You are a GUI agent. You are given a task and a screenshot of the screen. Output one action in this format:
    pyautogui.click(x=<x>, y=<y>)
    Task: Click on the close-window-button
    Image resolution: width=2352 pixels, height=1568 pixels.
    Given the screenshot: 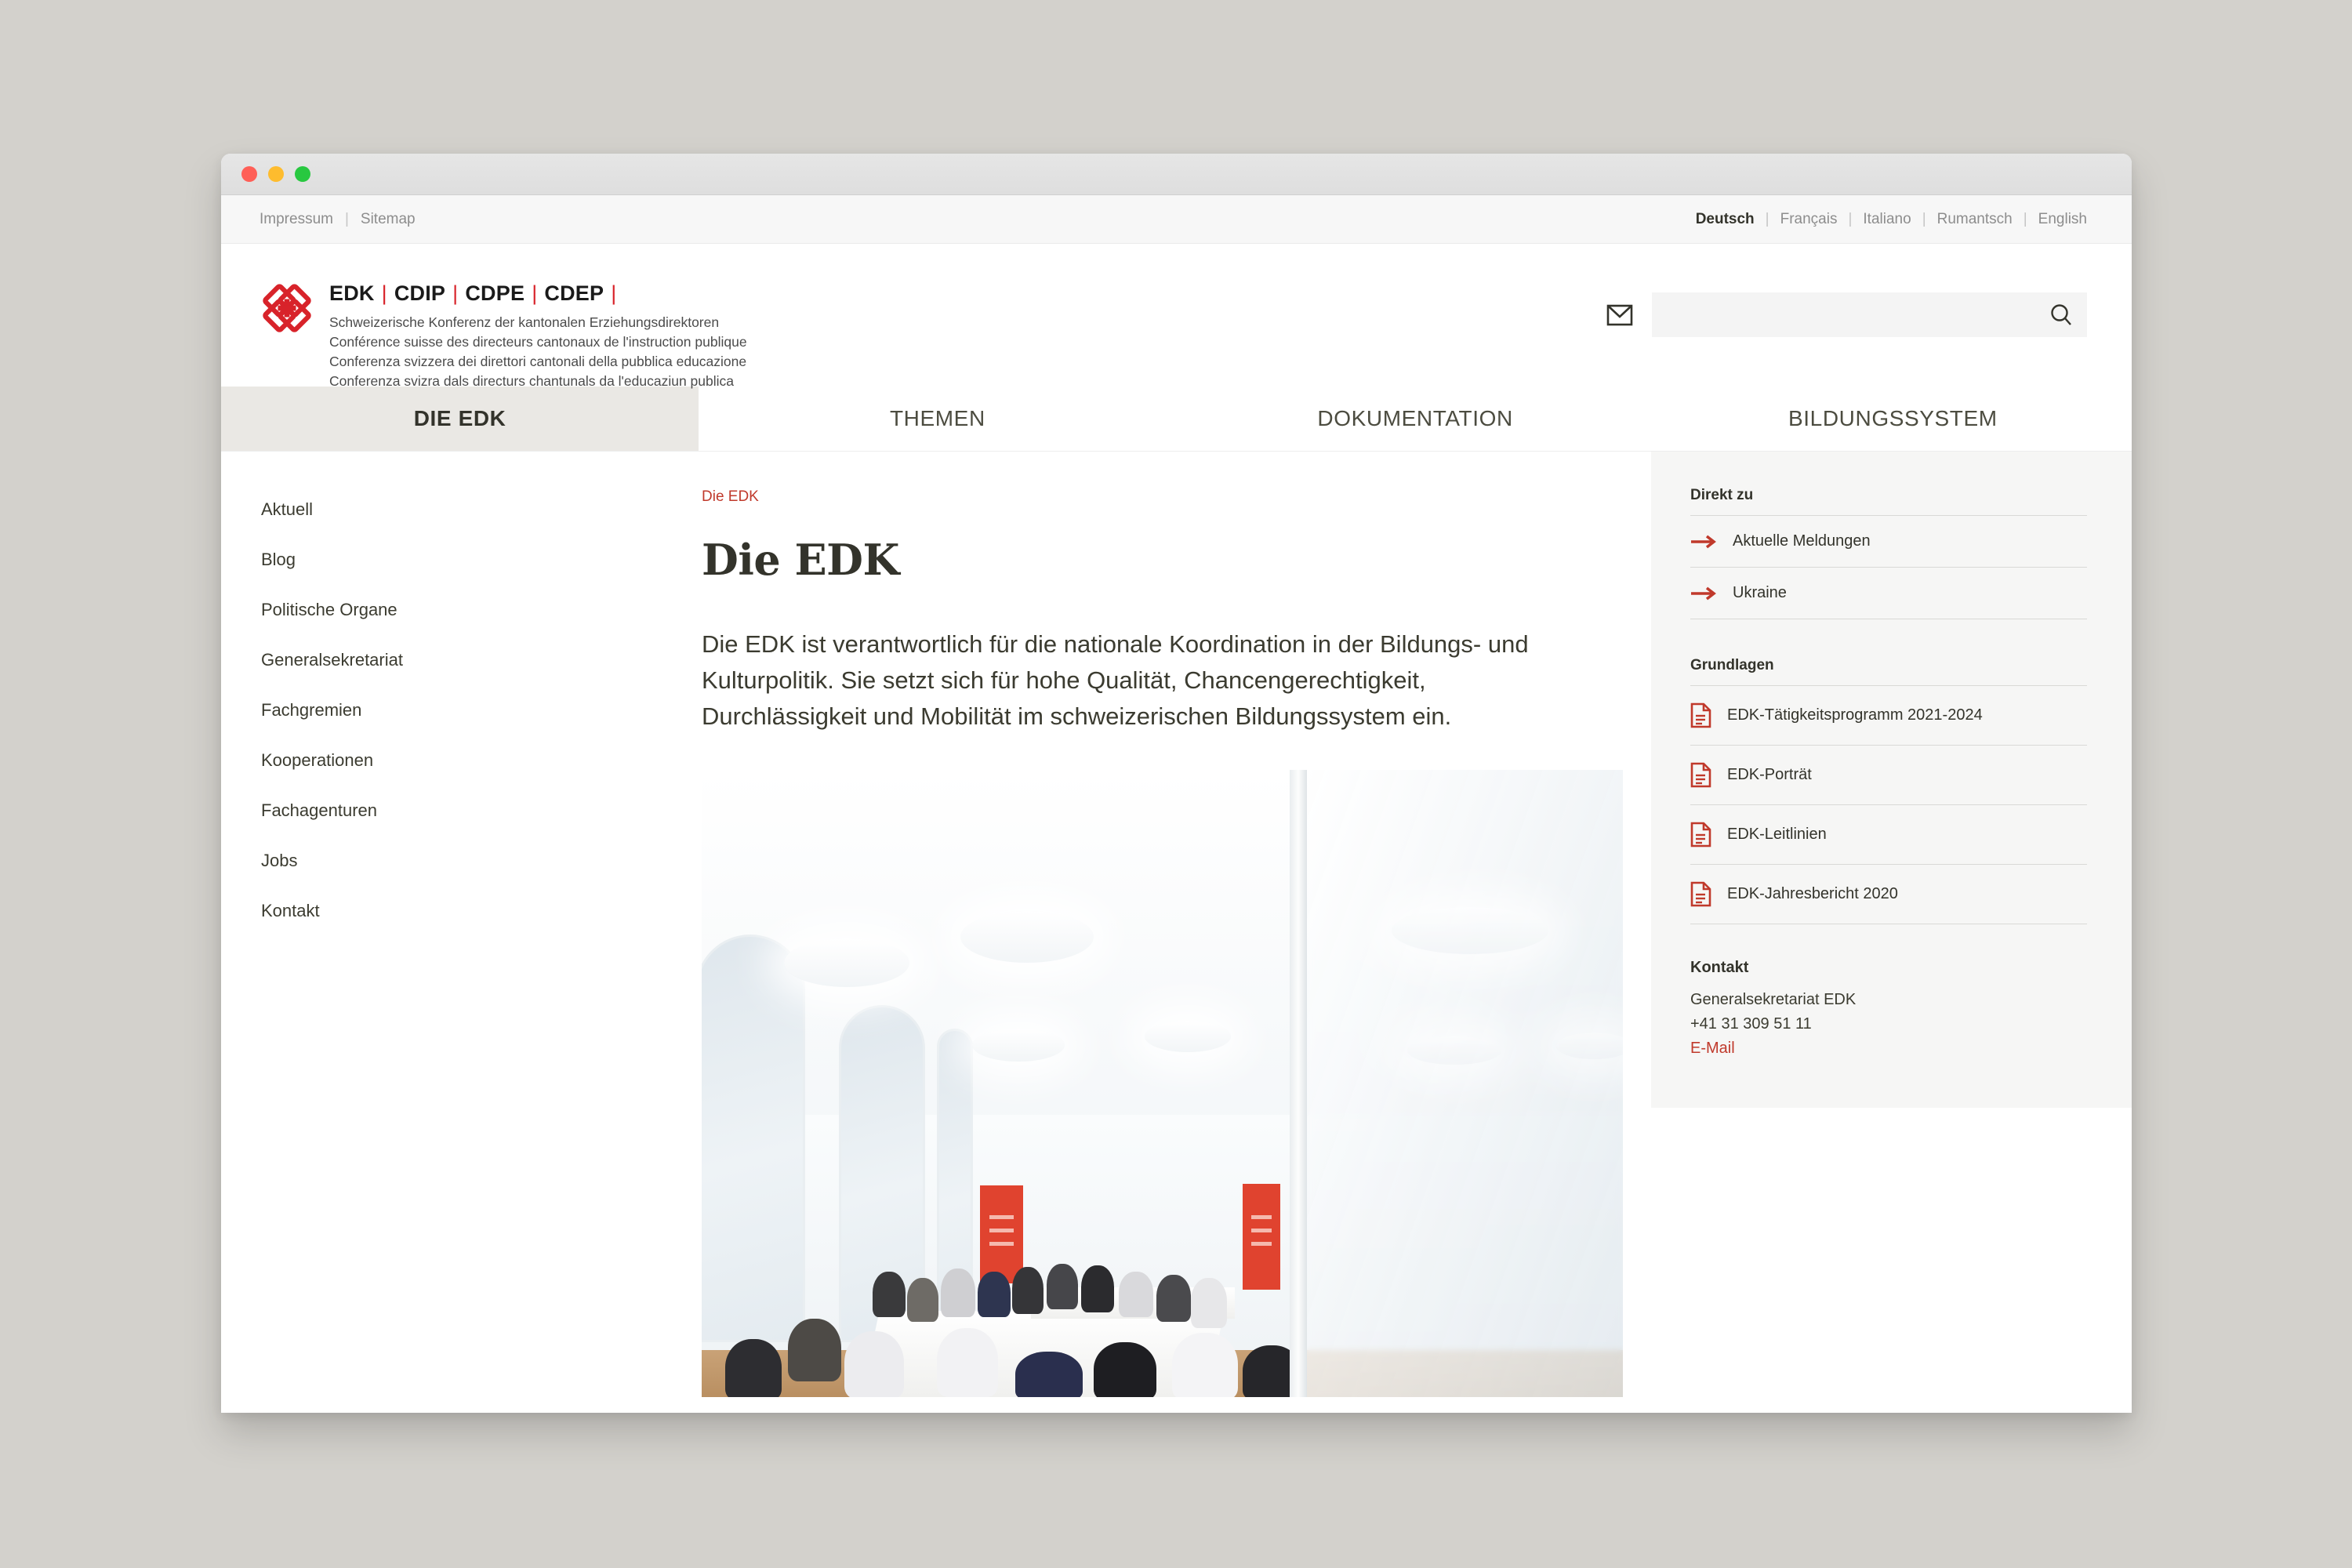 What is the action you would take?
    pyautogui.click(x=249, y=174)
    